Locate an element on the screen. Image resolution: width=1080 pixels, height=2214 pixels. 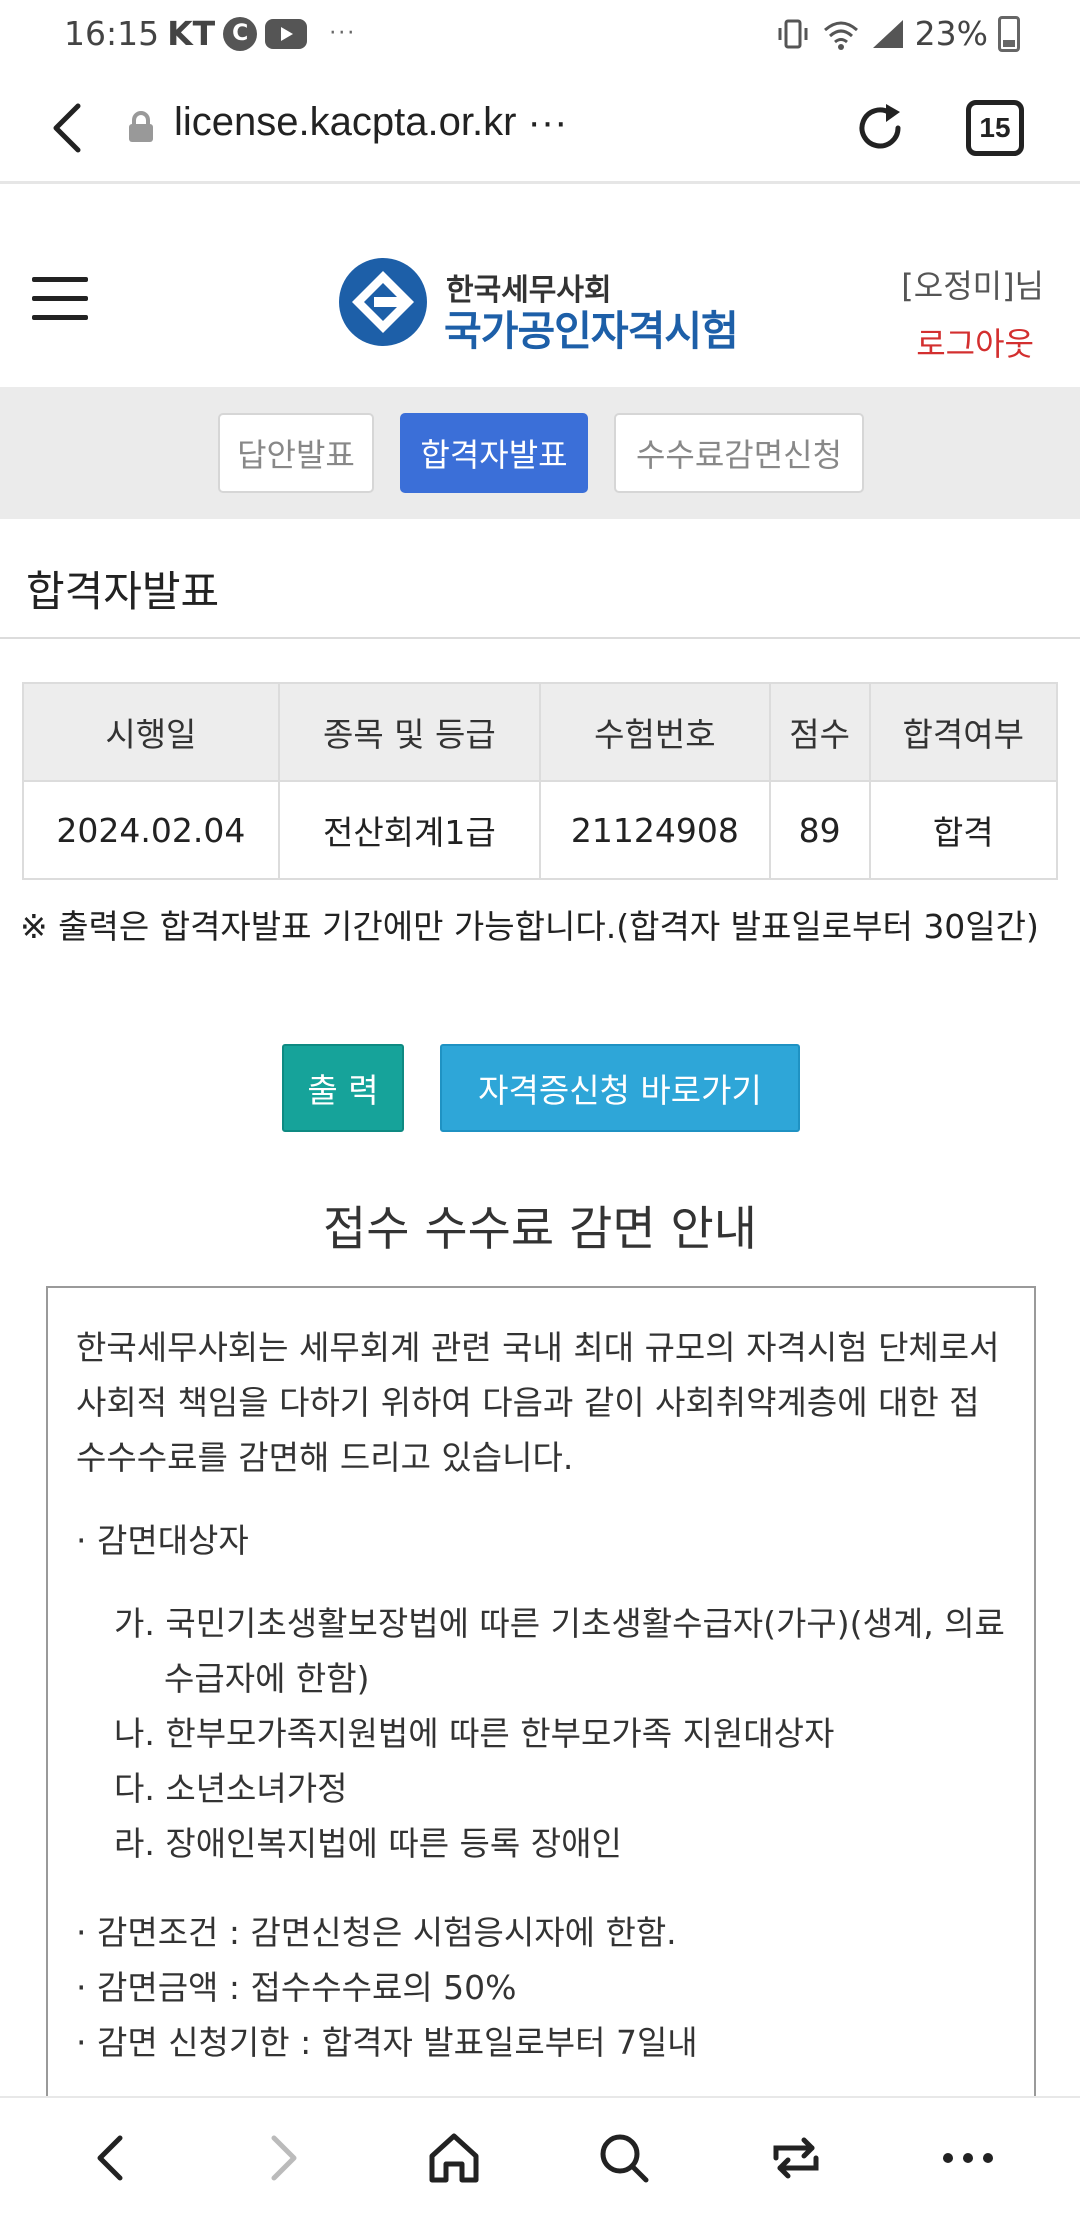
battery-percent: 23% is located at coordinates (951, 33).